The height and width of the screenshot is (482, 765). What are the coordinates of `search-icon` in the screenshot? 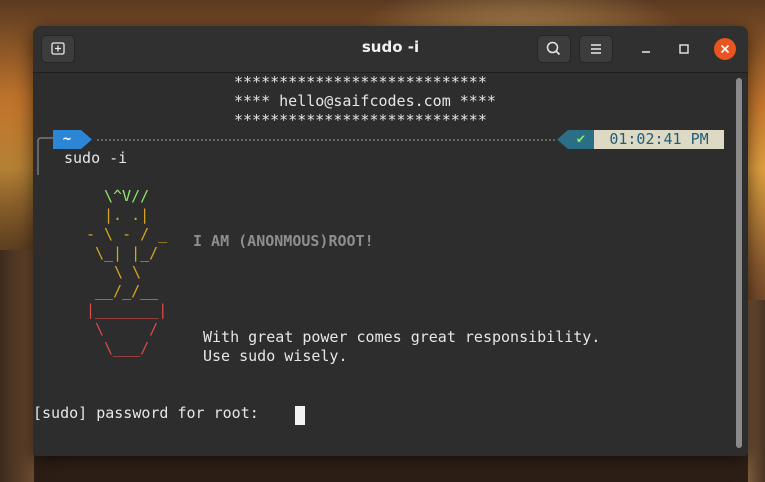 It's located at (553, 48).